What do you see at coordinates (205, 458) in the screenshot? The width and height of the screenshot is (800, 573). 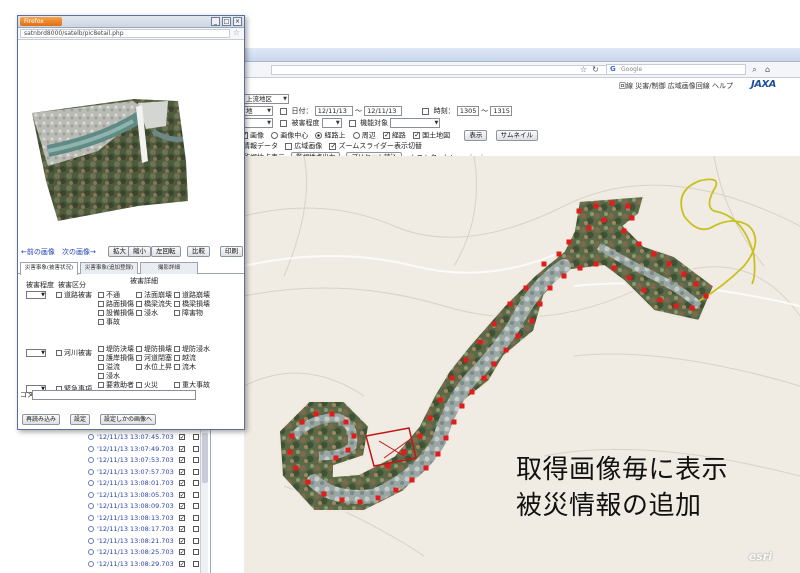 I see `scroll-thumb` at bounding box center [205, 458].